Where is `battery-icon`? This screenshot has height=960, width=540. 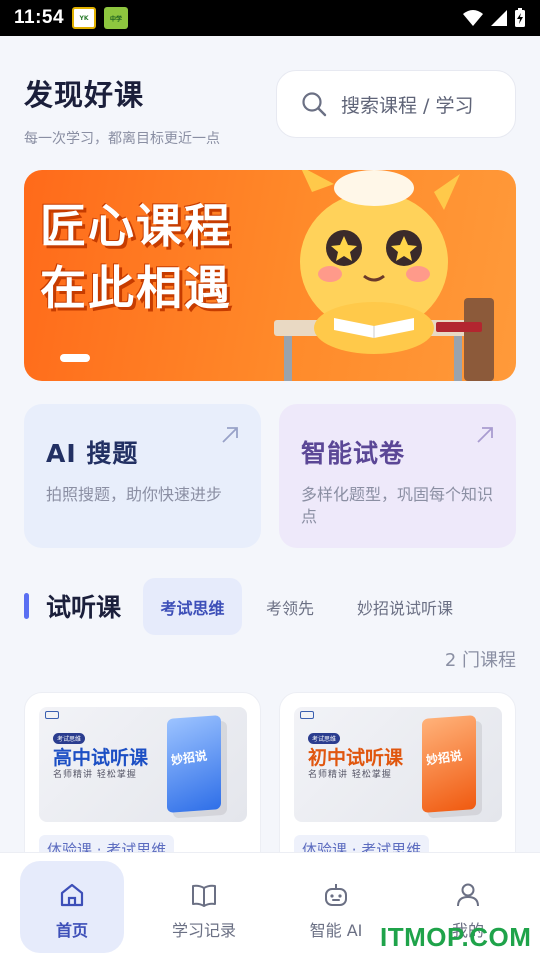 battery-icon is located at coordinates (520, 17).